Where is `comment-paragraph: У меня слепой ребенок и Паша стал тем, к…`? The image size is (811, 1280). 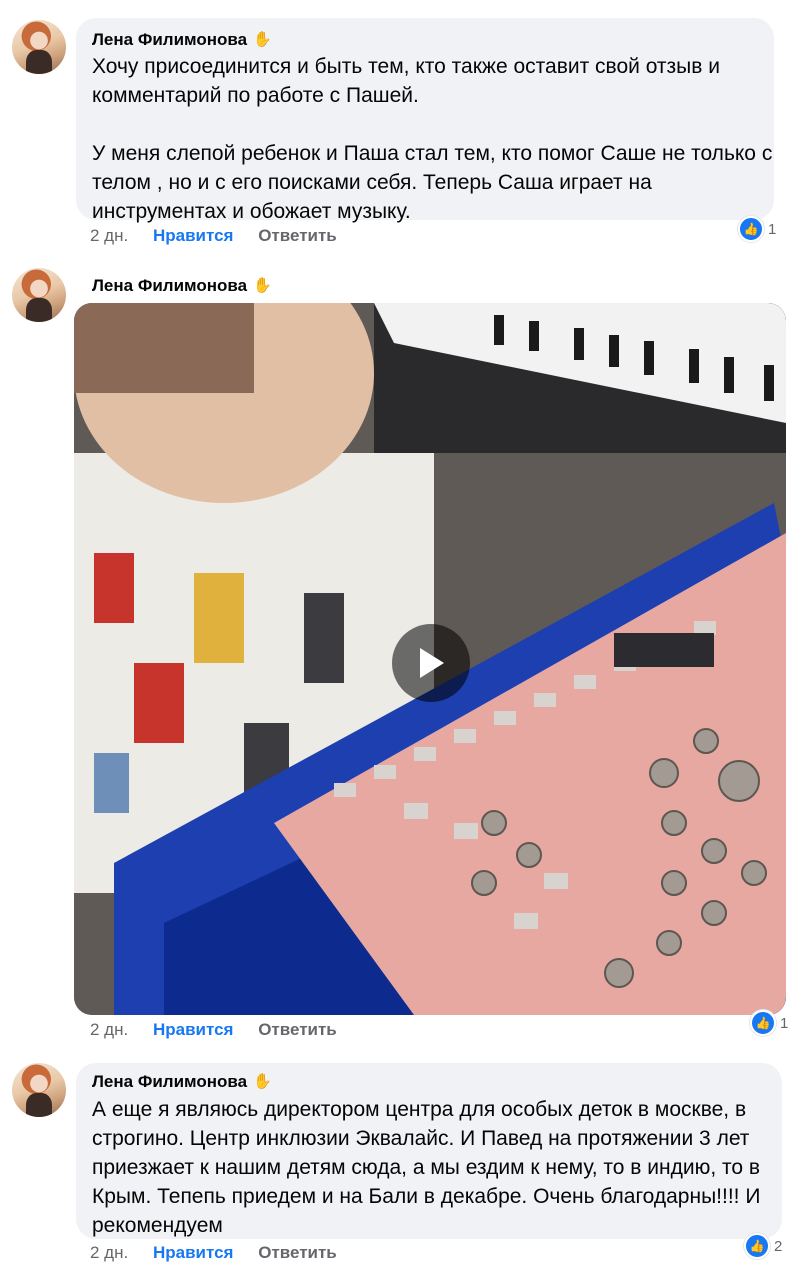
comment-paragraph: У меня слепой ребенок и Паша стал тем, к… is located at coordinates (432, 182).